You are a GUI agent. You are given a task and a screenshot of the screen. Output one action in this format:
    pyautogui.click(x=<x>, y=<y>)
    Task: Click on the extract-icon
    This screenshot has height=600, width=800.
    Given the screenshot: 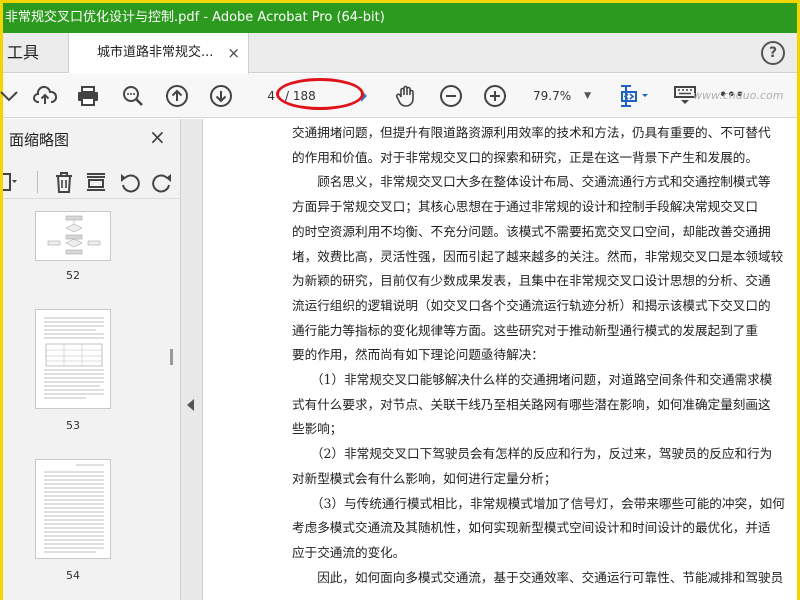 What is the action you would take?
    pyautogui.click(x=96, y=182)
    